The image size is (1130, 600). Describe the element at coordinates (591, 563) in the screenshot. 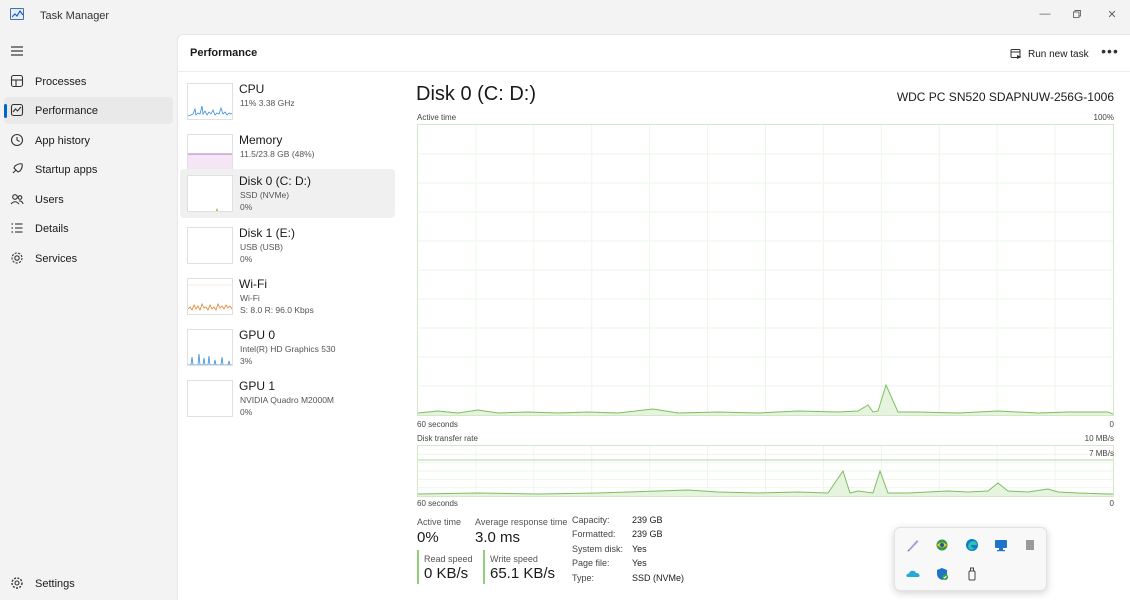

I see `property-key: Page file:` at that location.